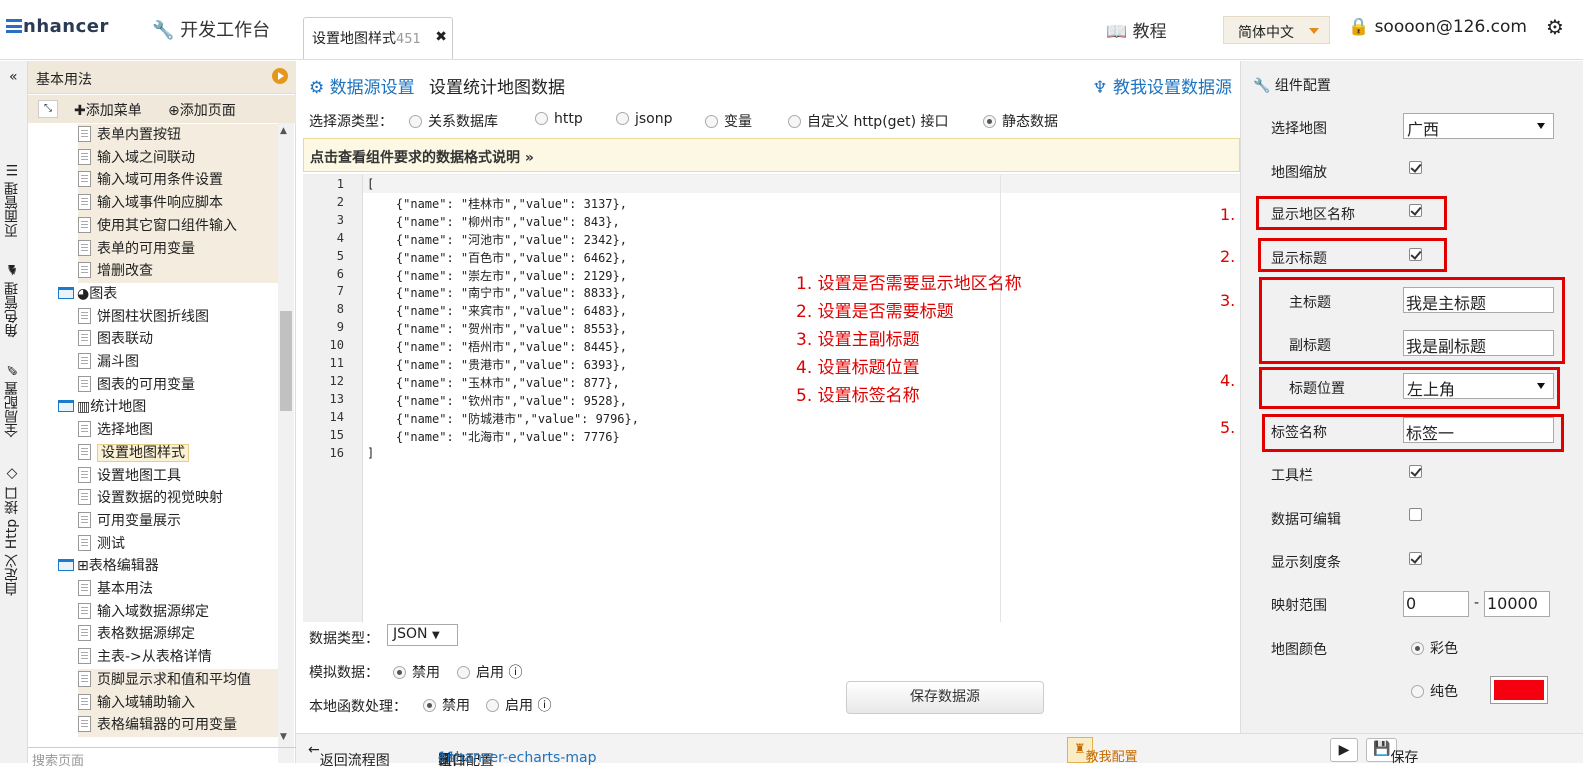 This screenshot has height=770, width=1583. What do you see at coordinates (108, 110) in the screenshot?
I see `add-menu-button: ✚添加菜单` at bounding box center [108, 110].